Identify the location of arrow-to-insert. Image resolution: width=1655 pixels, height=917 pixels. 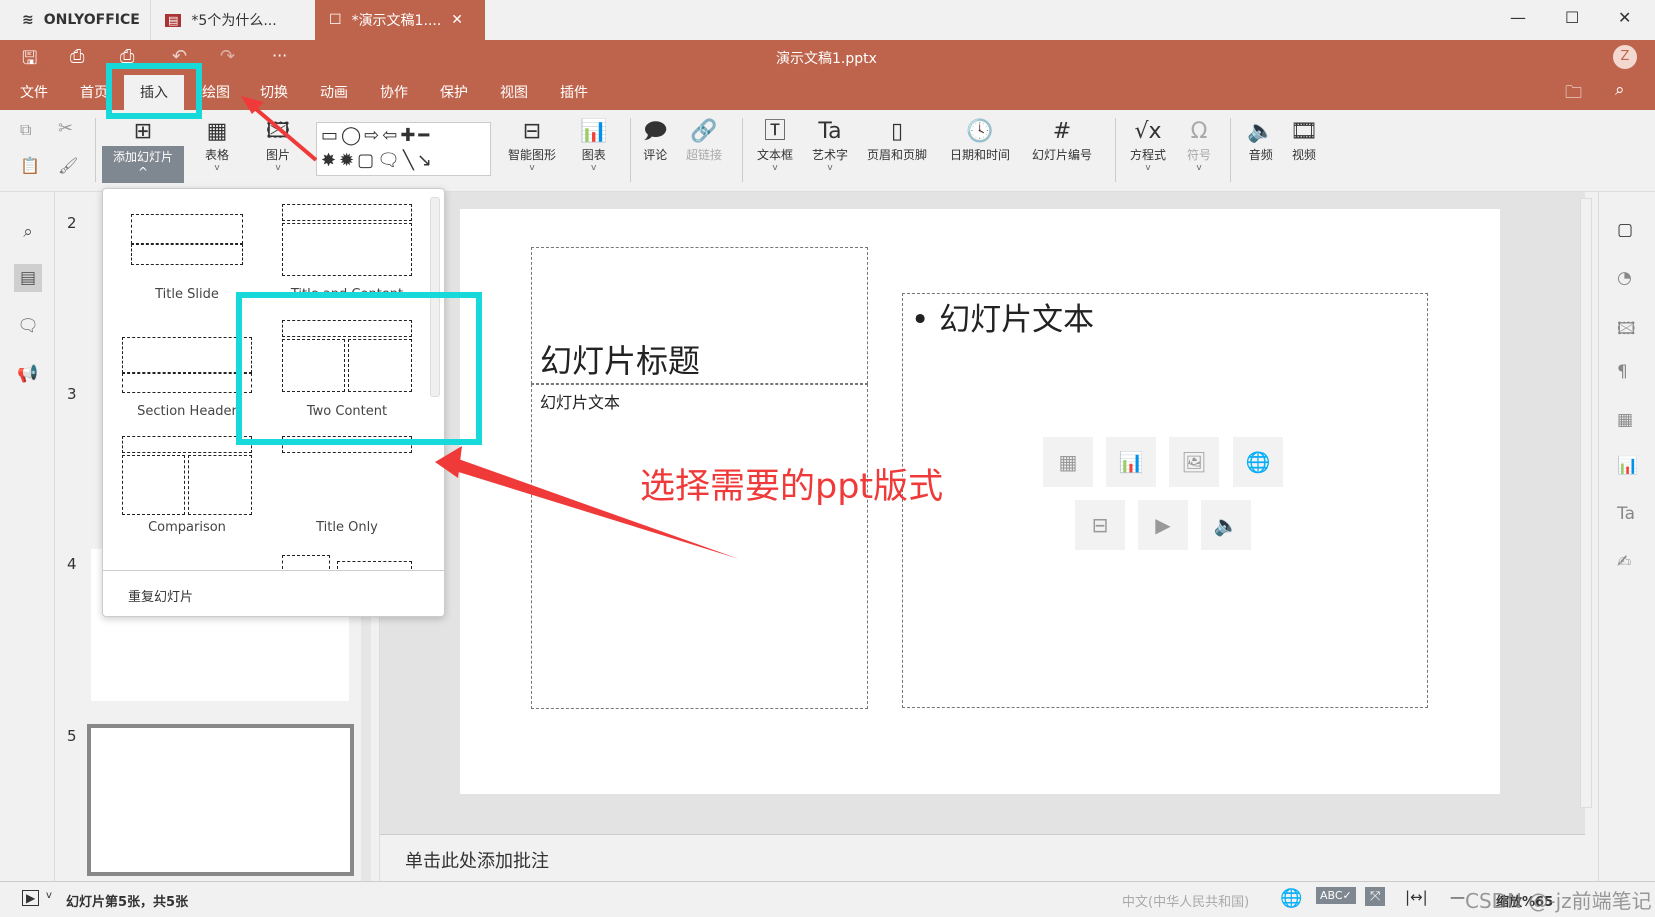
(283, 132).